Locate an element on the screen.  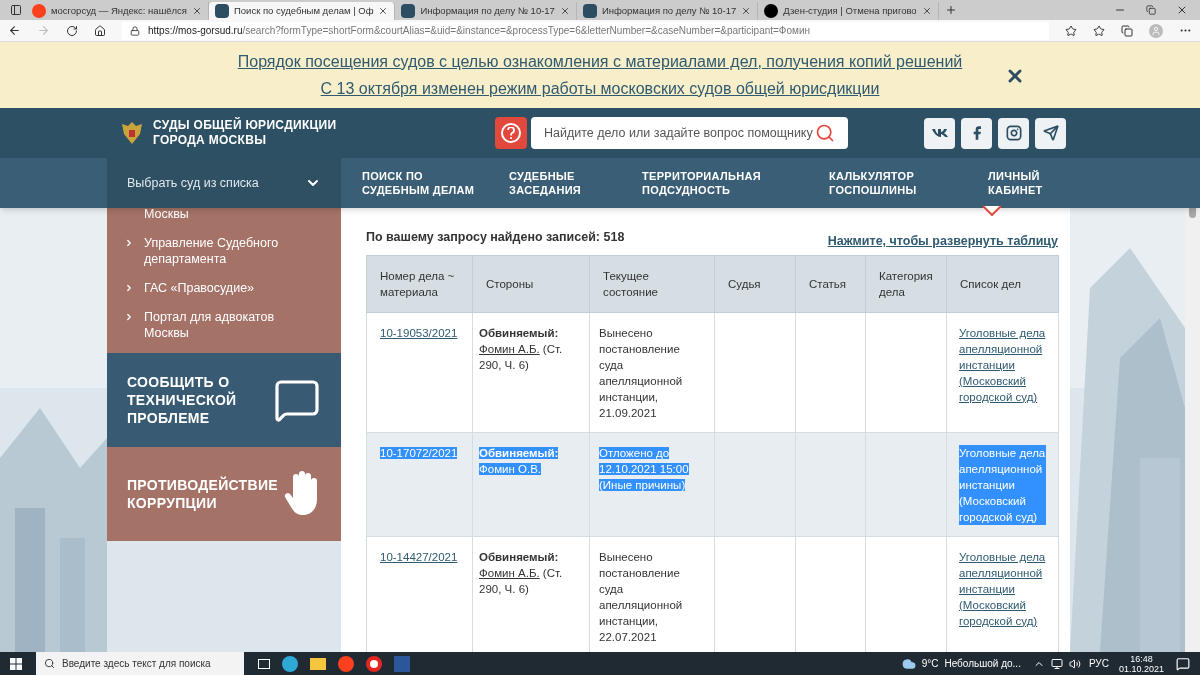
notice-link: С 13 октября изменен режим работы московских судов общей юрисдикции is located at coordinates (600, 88).